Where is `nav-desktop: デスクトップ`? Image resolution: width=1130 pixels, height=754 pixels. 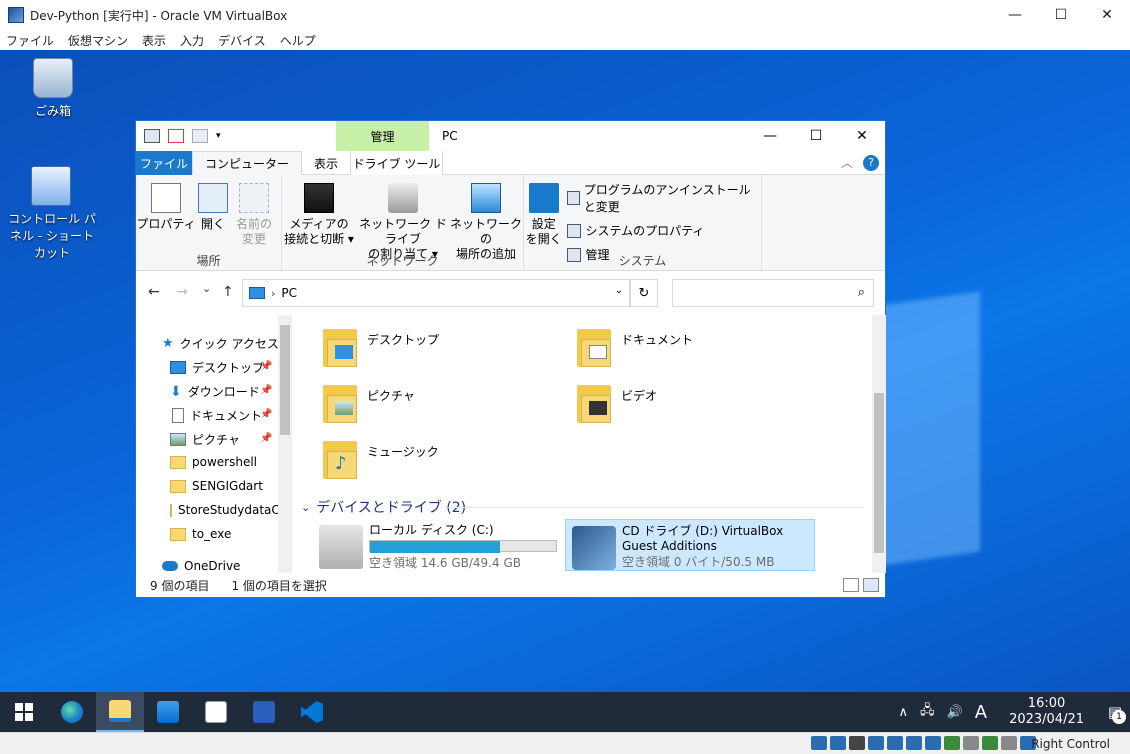
nav-desktop: デスクトップ is located at coordinates (217, 367).